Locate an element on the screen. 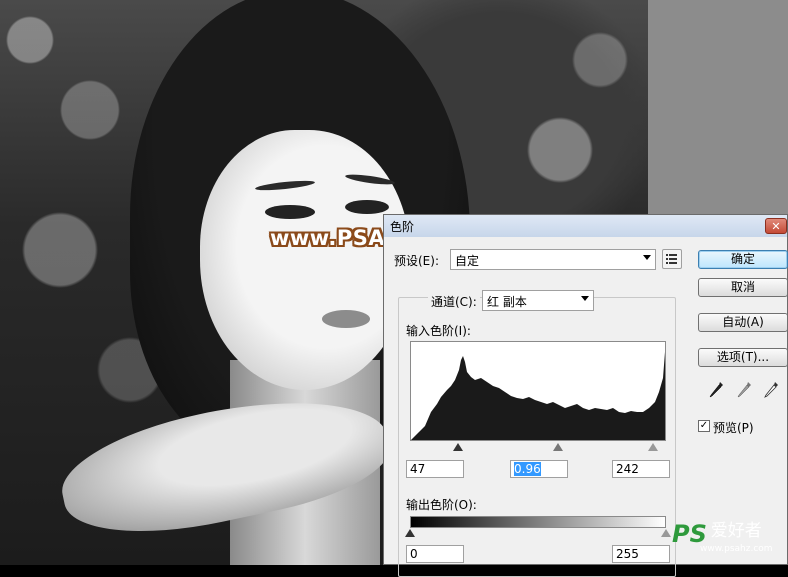 The image size is (788, 577). preset-options-button is located at coordinates (672, 259).